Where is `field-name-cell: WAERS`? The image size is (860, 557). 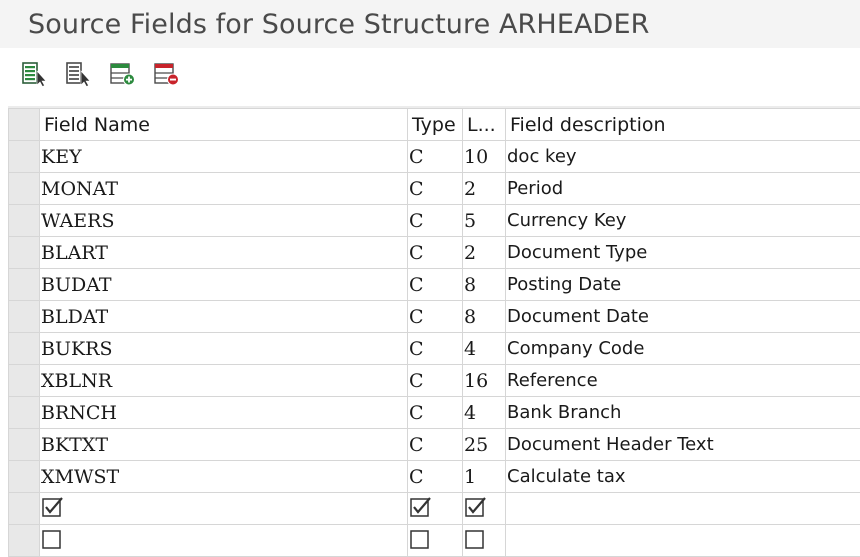 field-name-cell: WAERS is located at coordinates (224, 221).